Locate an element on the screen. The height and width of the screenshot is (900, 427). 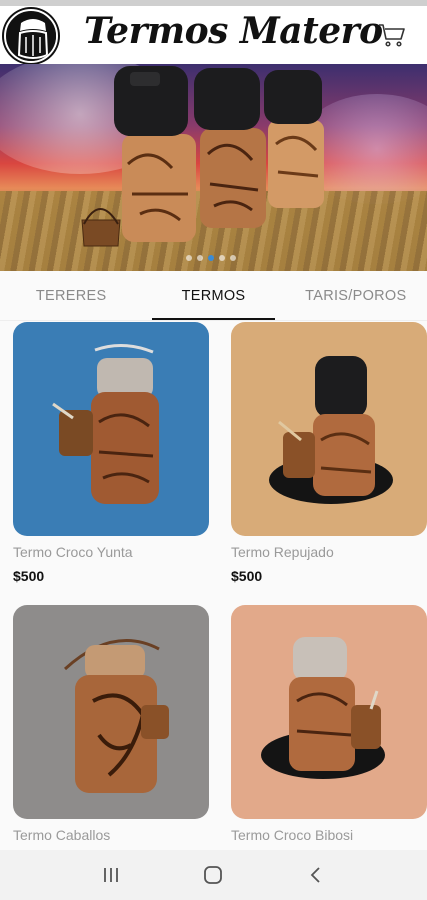
product-card: Termo Croco Yunta $500 is located at coordinates (111, 453).